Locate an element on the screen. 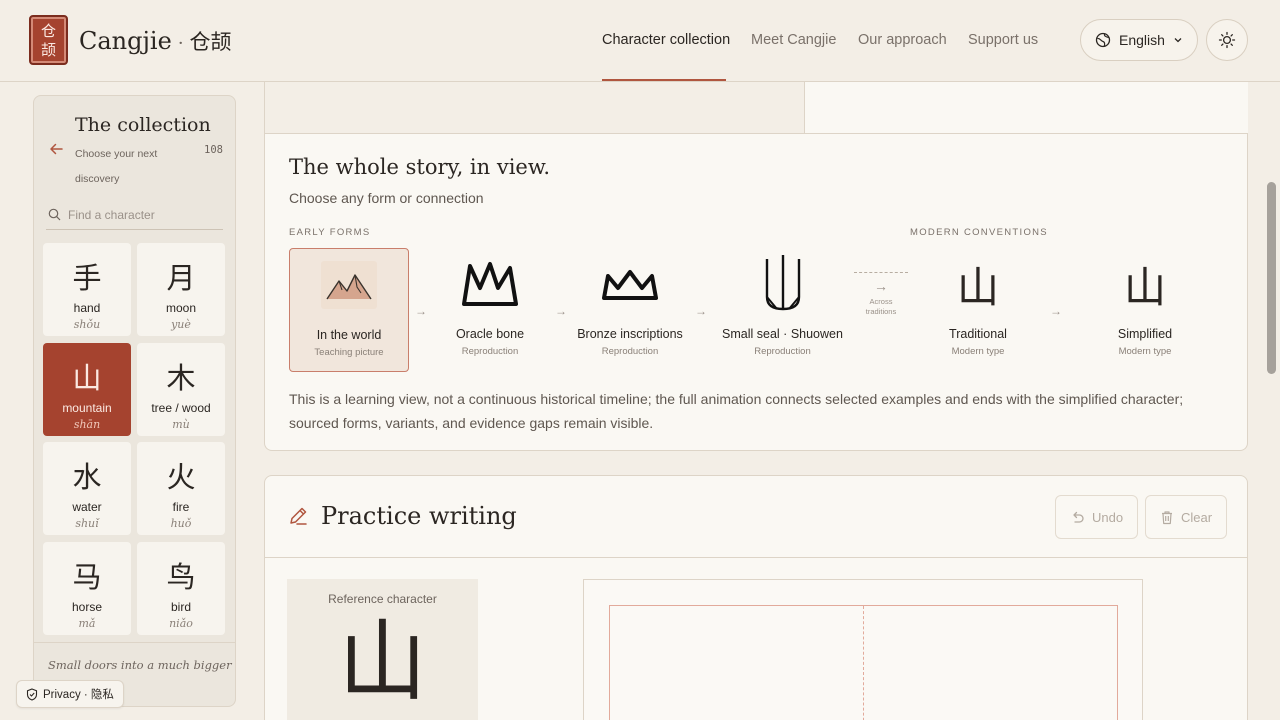 The width and height of the screenshot is (1280, 720). form-title: Bronze inscriptions is located at coordinates (630, 334).